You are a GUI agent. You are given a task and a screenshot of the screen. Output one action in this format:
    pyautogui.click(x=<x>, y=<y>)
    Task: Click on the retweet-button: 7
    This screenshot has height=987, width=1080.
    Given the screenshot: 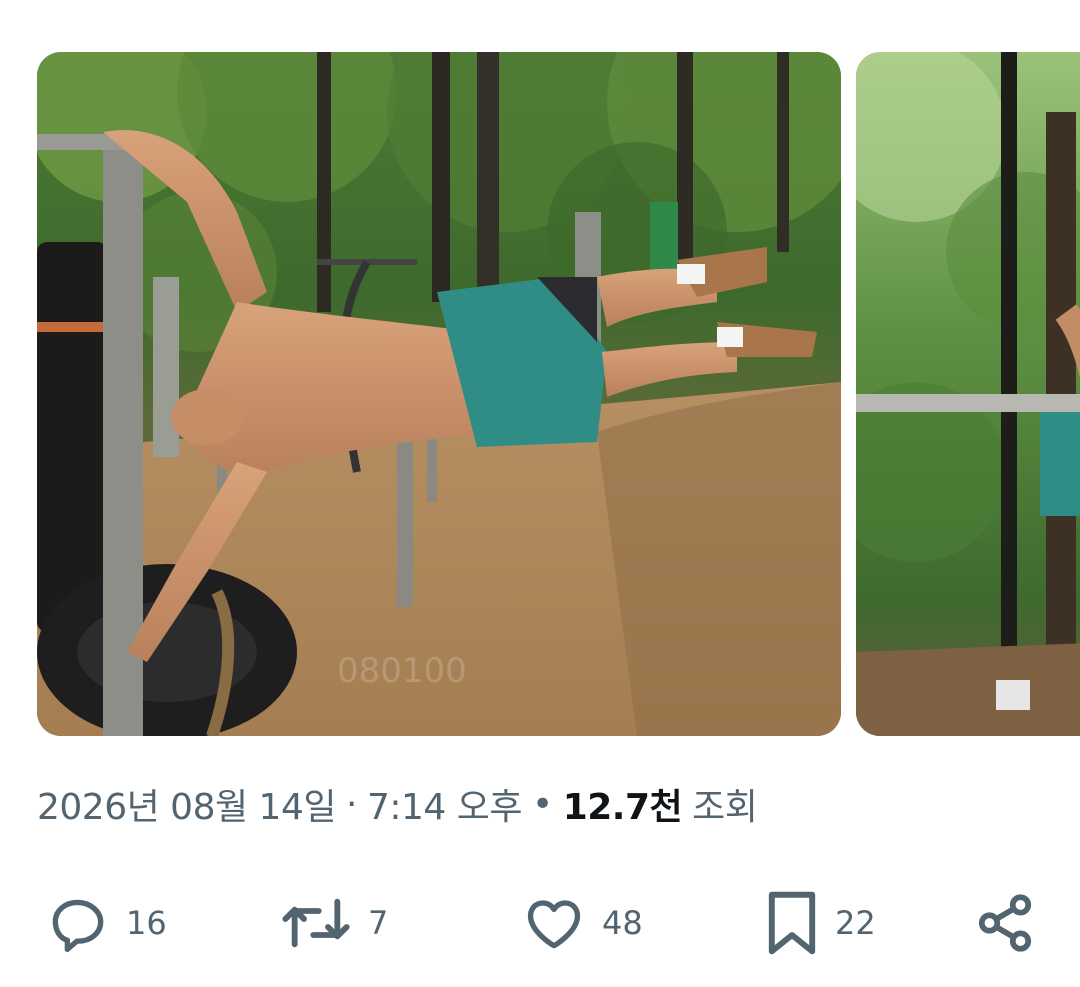 What is the action you would take?
    pyautogui.click(x=334, y=923)
    